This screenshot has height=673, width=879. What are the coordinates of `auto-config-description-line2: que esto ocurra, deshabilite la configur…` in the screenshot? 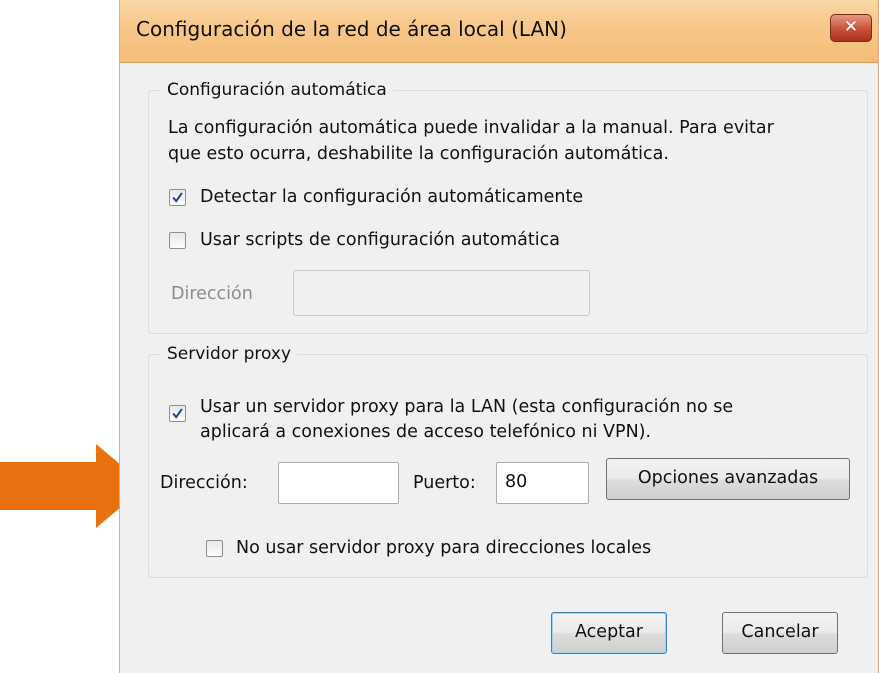 It's located at (418, 154).